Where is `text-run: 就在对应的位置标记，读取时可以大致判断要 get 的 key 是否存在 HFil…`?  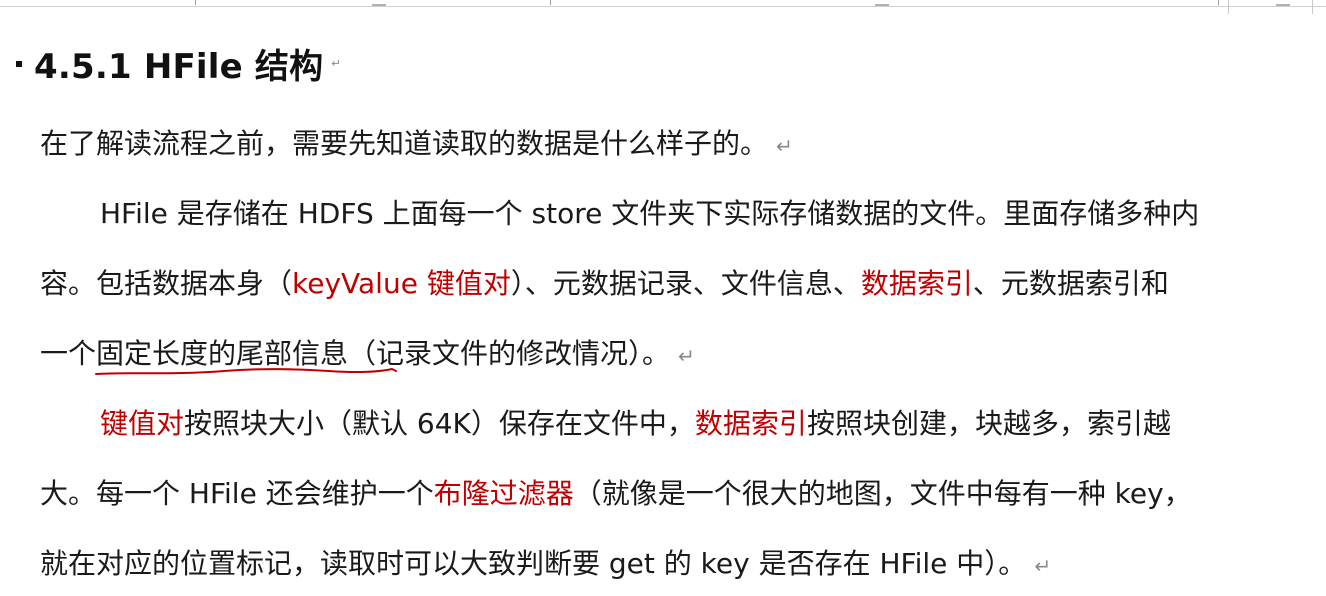
text-run: 就在对应的位置标记，读取时可以大致判断要 get 的 key 是否存在 HFil… is located at coordinates (533, 563).